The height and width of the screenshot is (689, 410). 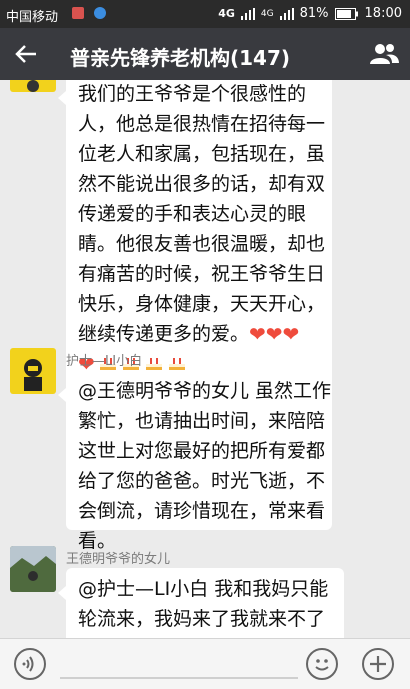 What do you see at coordinates (202, 451) in the screenshot?
I see `message-line: 这世上对您最好的把所有爱都` at bounding box center [202, 451].